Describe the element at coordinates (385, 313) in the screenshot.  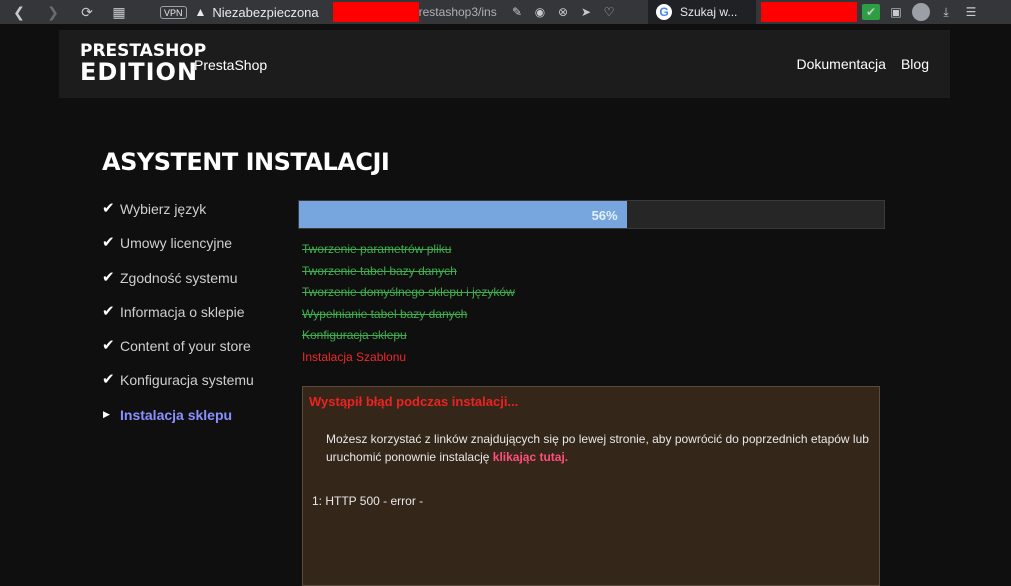
I see `task-item: Wypełnianie tabel bazy danych` at that location.